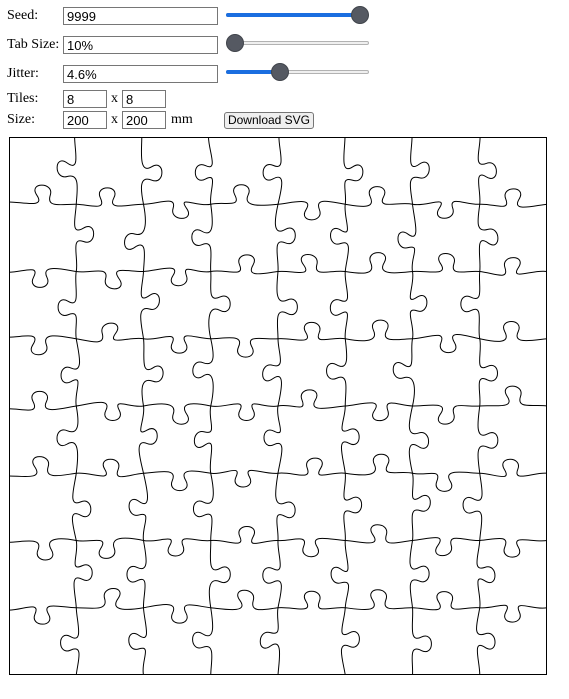 Image resolution: width=569 pixels, height=699 pixels. Describe the element at coordinates (140, 45) in the screenshot. I see `tab-size-input` at that location.